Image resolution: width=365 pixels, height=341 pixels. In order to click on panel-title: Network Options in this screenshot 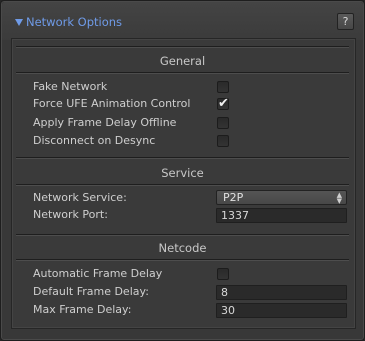, I will do `click(74, 22)`.